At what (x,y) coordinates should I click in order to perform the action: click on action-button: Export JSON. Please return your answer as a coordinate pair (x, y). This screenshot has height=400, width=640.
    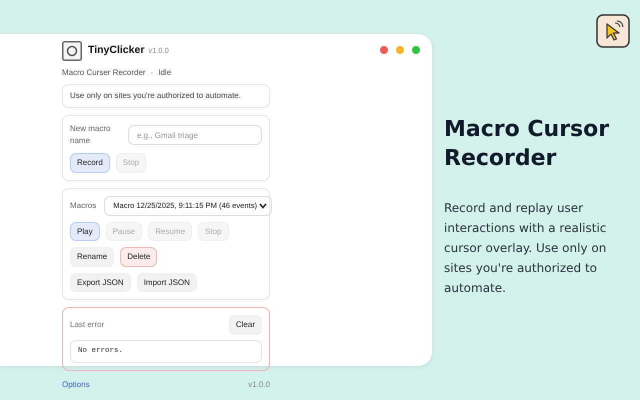
    Looking at the image, I should click on (100, 282).